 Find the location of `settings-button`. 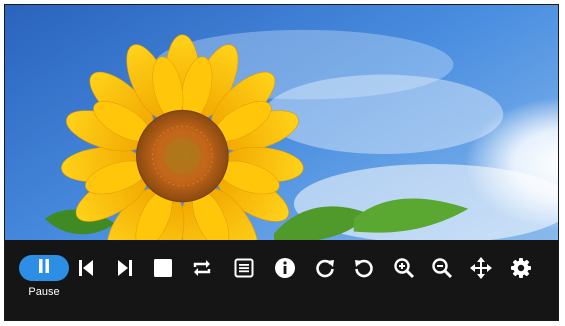

settings-button is located at coordinates (521, 268).